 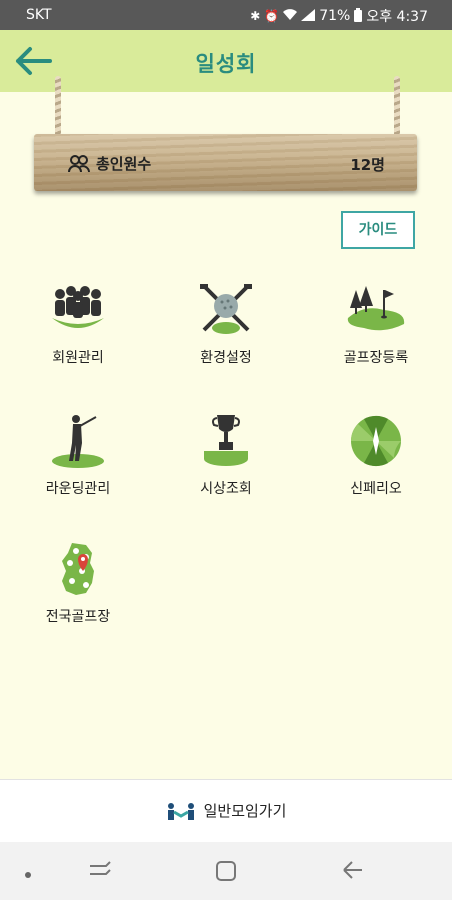 What do you see at coordinates (78, 310) in the screenshot?
I see `members-icon` at bounding box center [78, 310].